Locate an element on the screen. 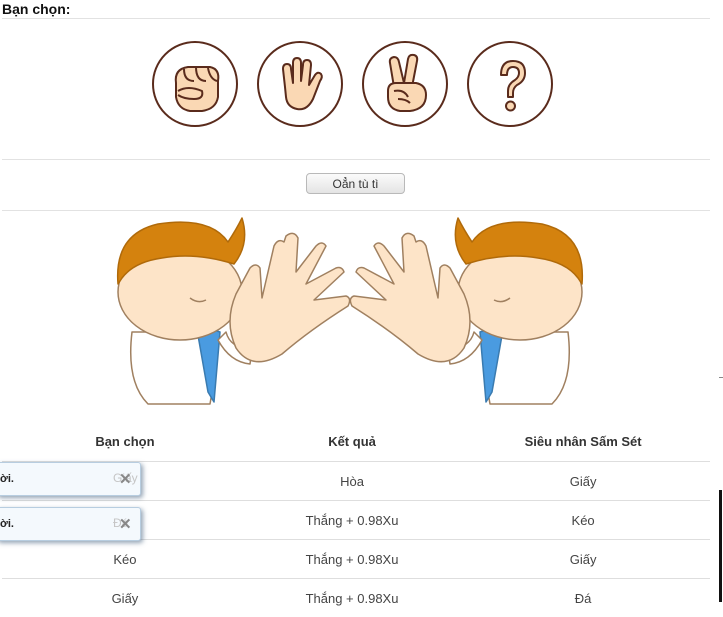 The height and width of the screenshot is (617, 723). choice-paper-button is located at coordinates (300, 84).